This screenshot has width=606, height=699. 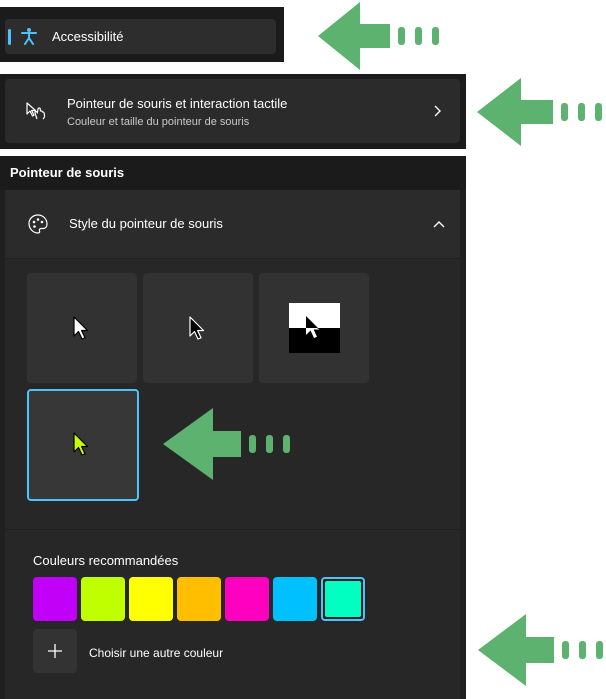 What do you see at coordinates (29, 36) in the screenshot?
I see `accessibility-icon` at bounding box center [29, 36].